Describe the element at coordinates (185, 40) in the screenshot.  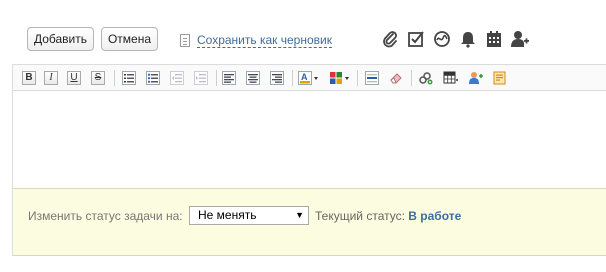
I see `document-icon` at that location.